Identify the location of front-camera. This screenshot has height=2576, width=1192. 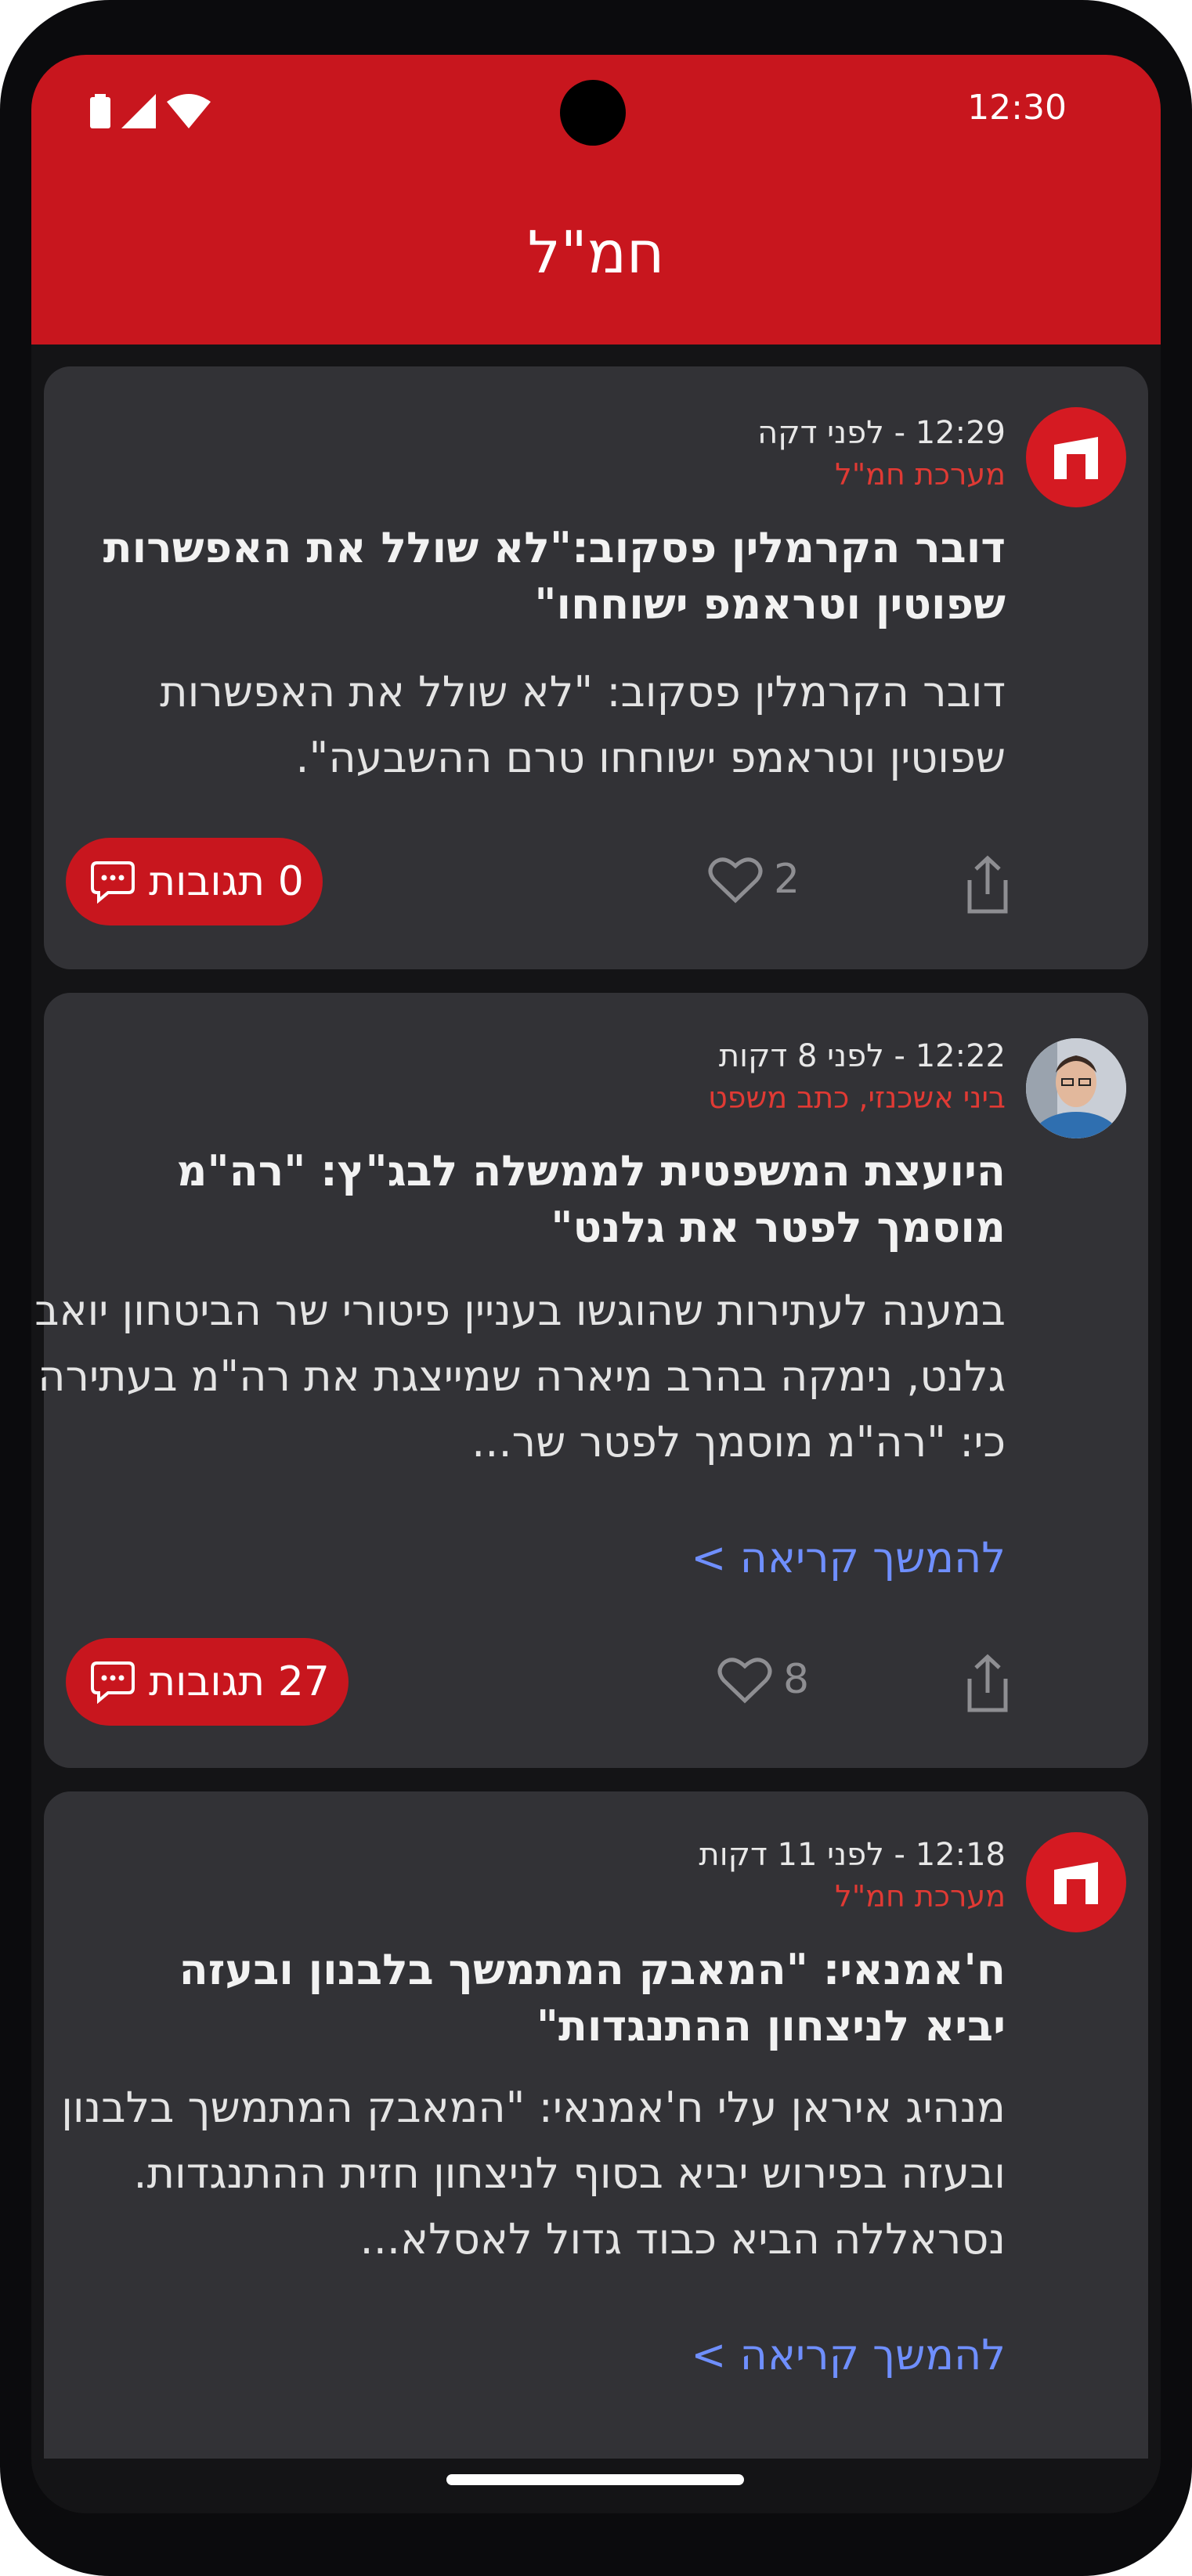
(593, 113).